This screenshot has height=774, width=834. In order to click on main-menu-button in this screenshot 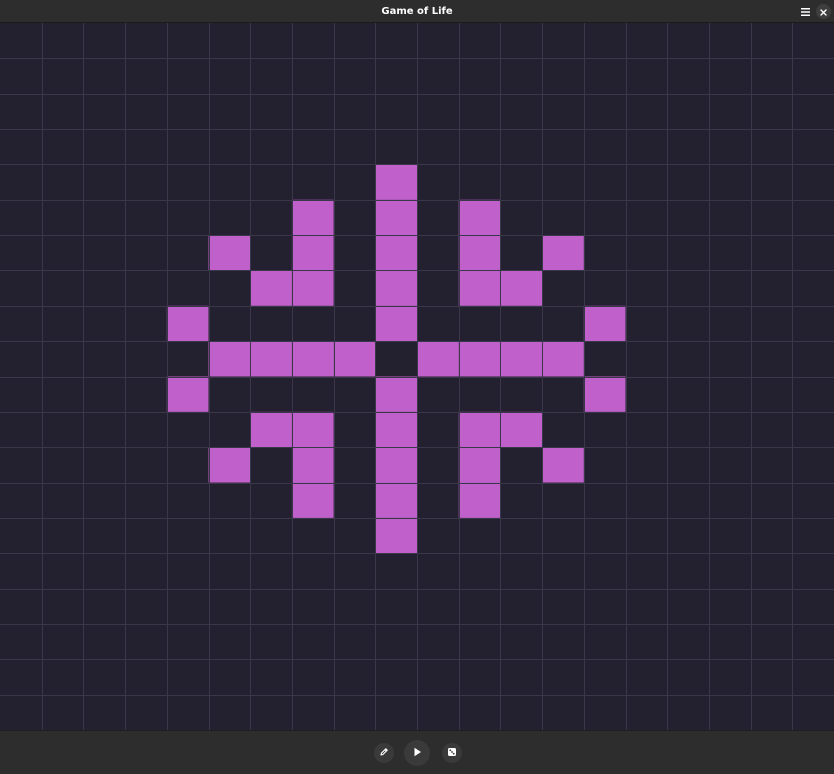, I will do `click(805, 11)`.